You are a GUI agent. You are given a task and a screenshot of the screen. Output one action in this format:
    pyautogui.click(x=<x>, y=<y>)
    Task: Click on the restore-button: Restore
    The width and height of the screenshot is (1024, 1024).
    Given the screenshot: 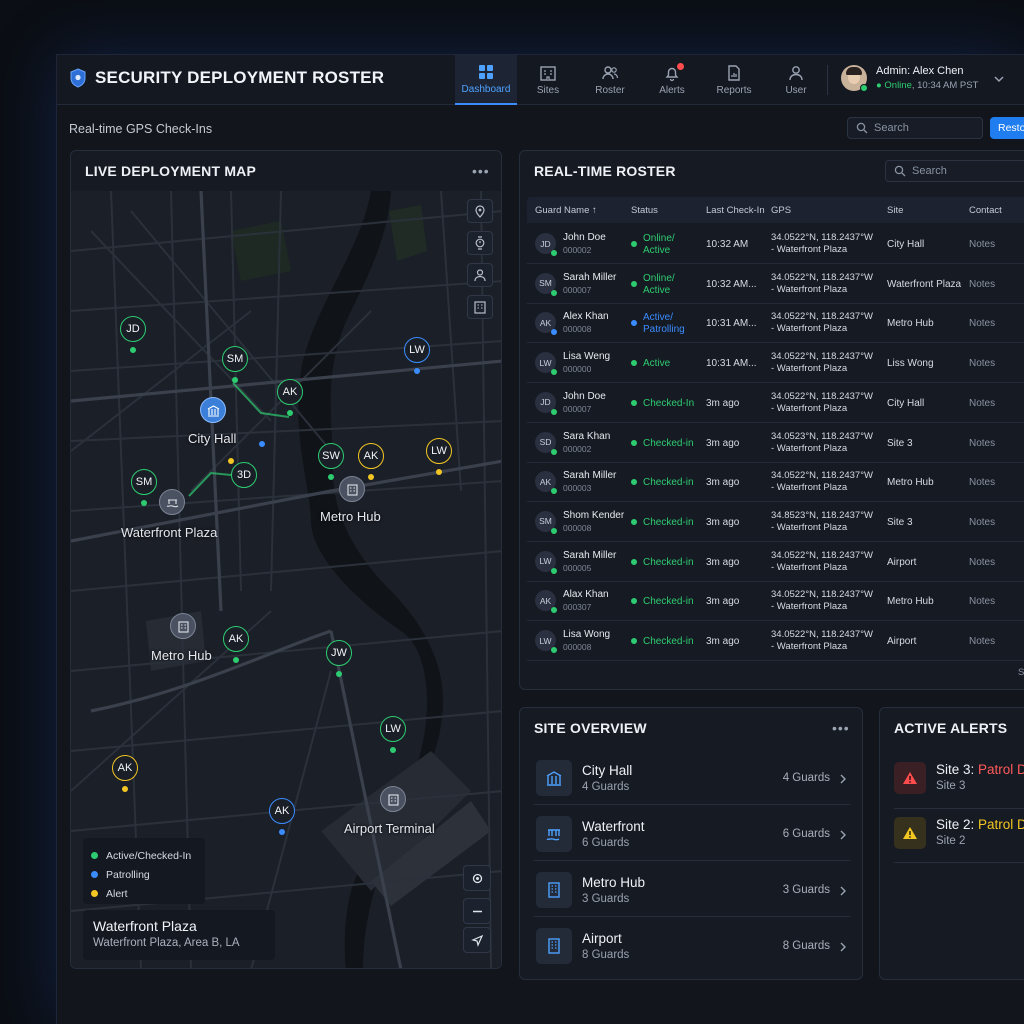 What is the action you would take?
    pyautogui.click(x=1007, y=128)
    